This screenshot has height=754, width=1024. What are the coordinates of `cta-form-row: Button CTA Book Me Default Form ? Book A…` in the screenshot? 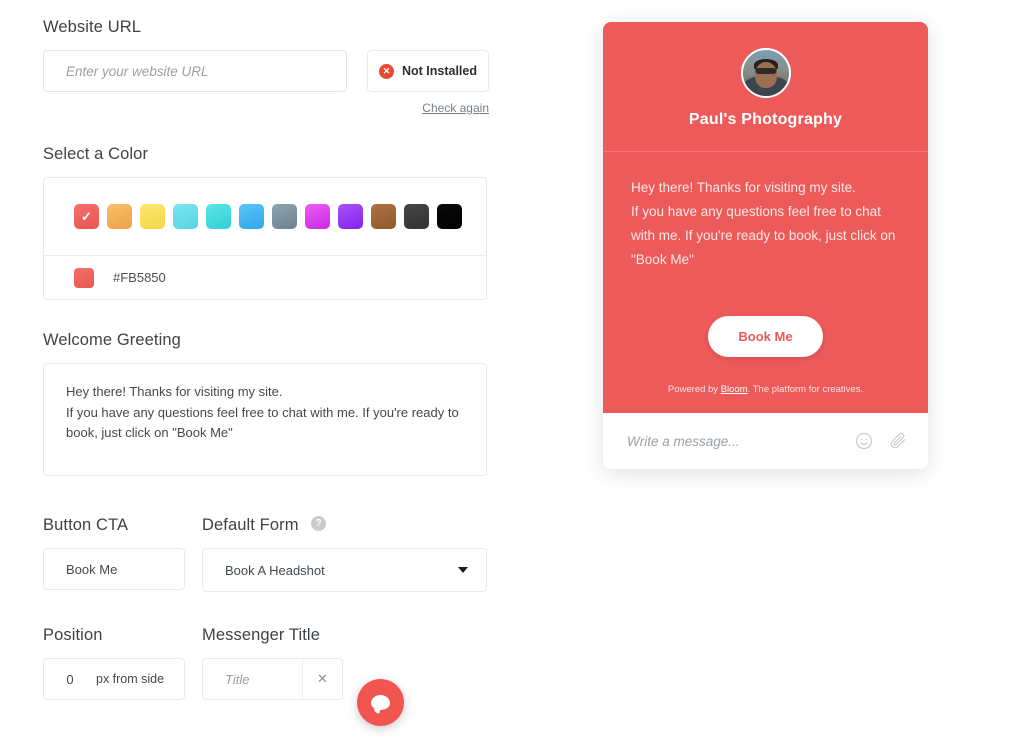 It's located at (266, 554).